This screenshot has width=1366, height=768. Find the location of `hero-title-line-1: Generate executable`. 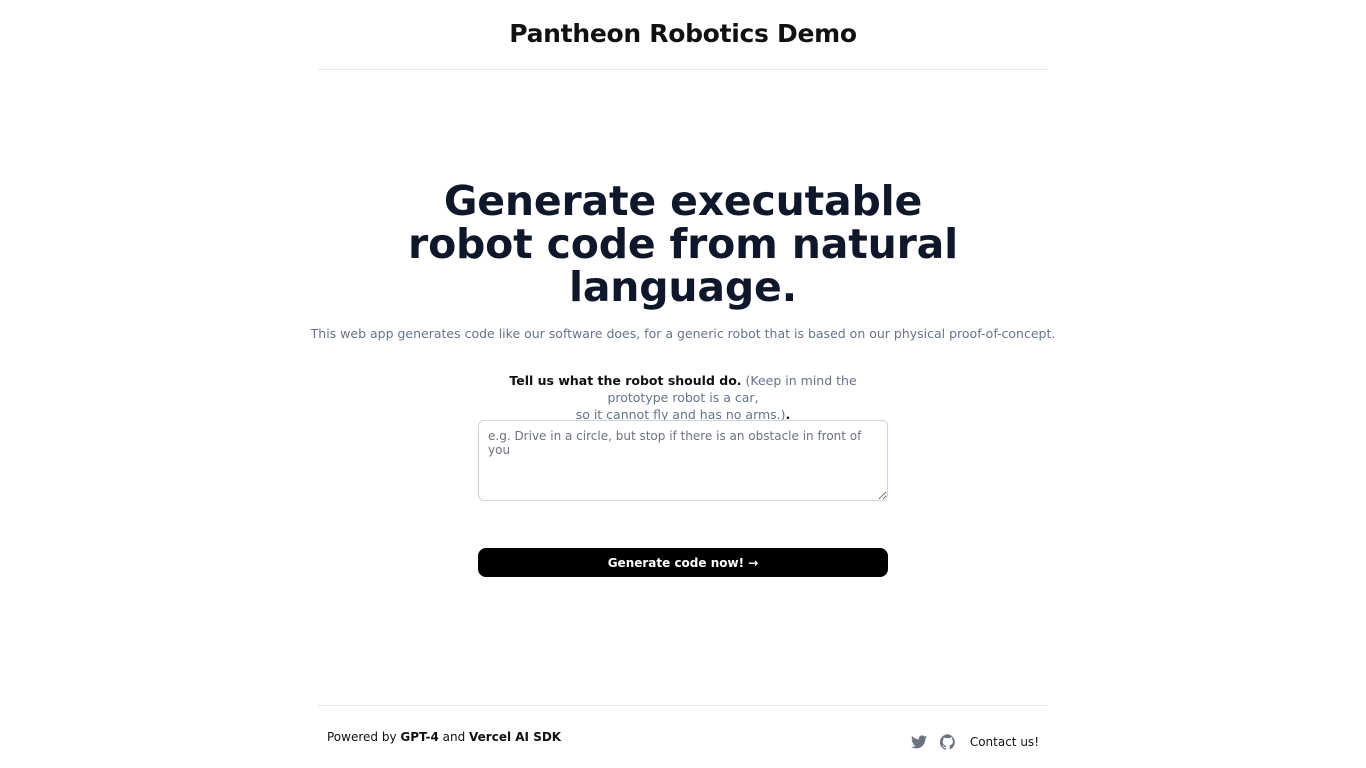

hero-title-line-1: Generate executable is located at coordinates (683, 201).